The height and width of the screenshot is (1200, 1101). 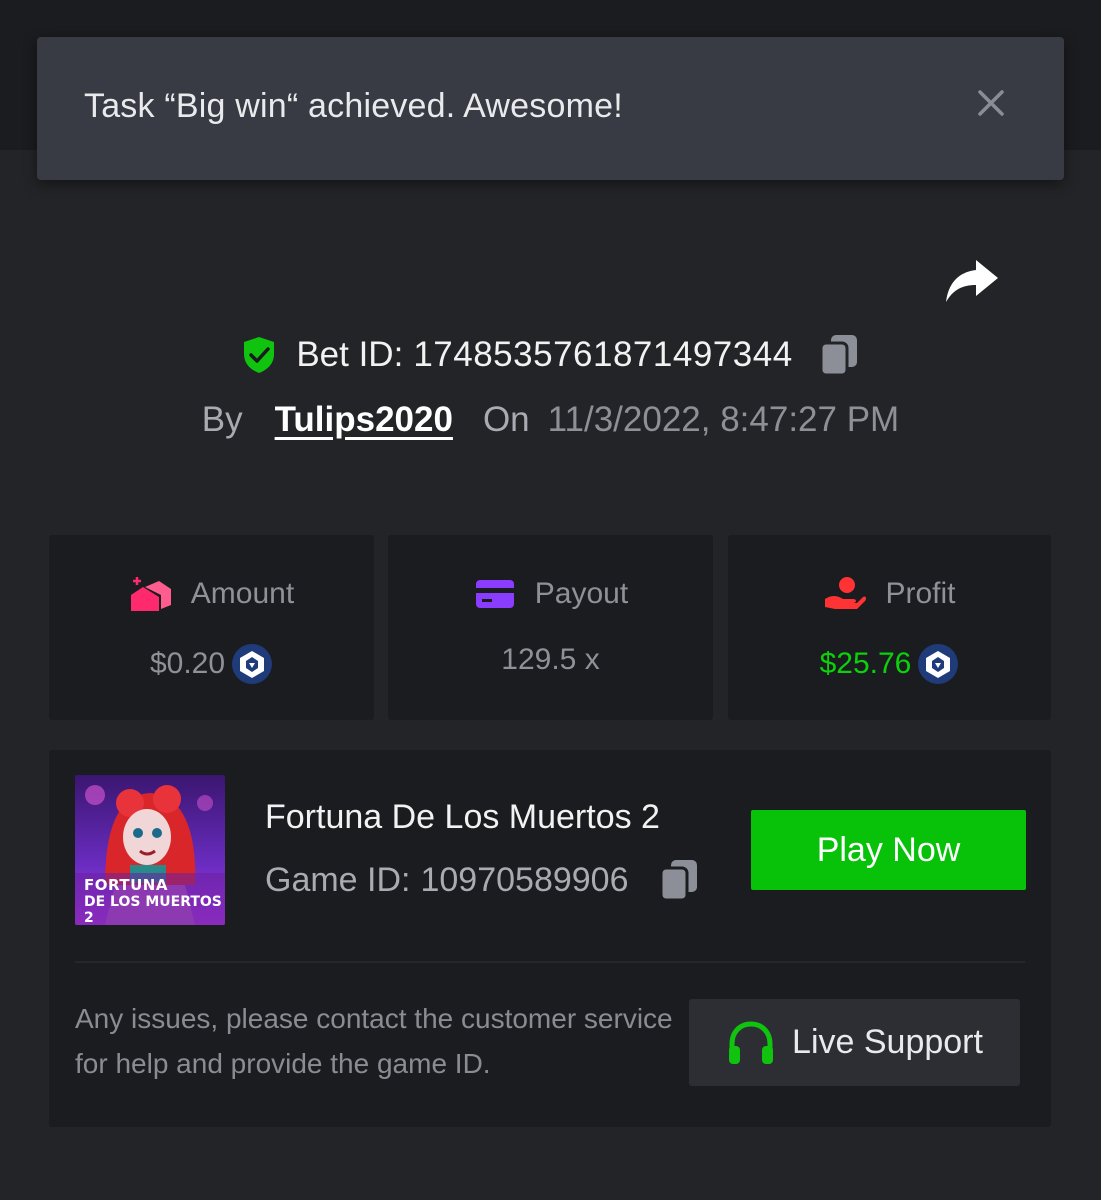 What do you see at coordinates (462, 817) in the screenshot?
I see `game-title: Fortuna De Los Muertos 2` at bounding box center [462, 817].